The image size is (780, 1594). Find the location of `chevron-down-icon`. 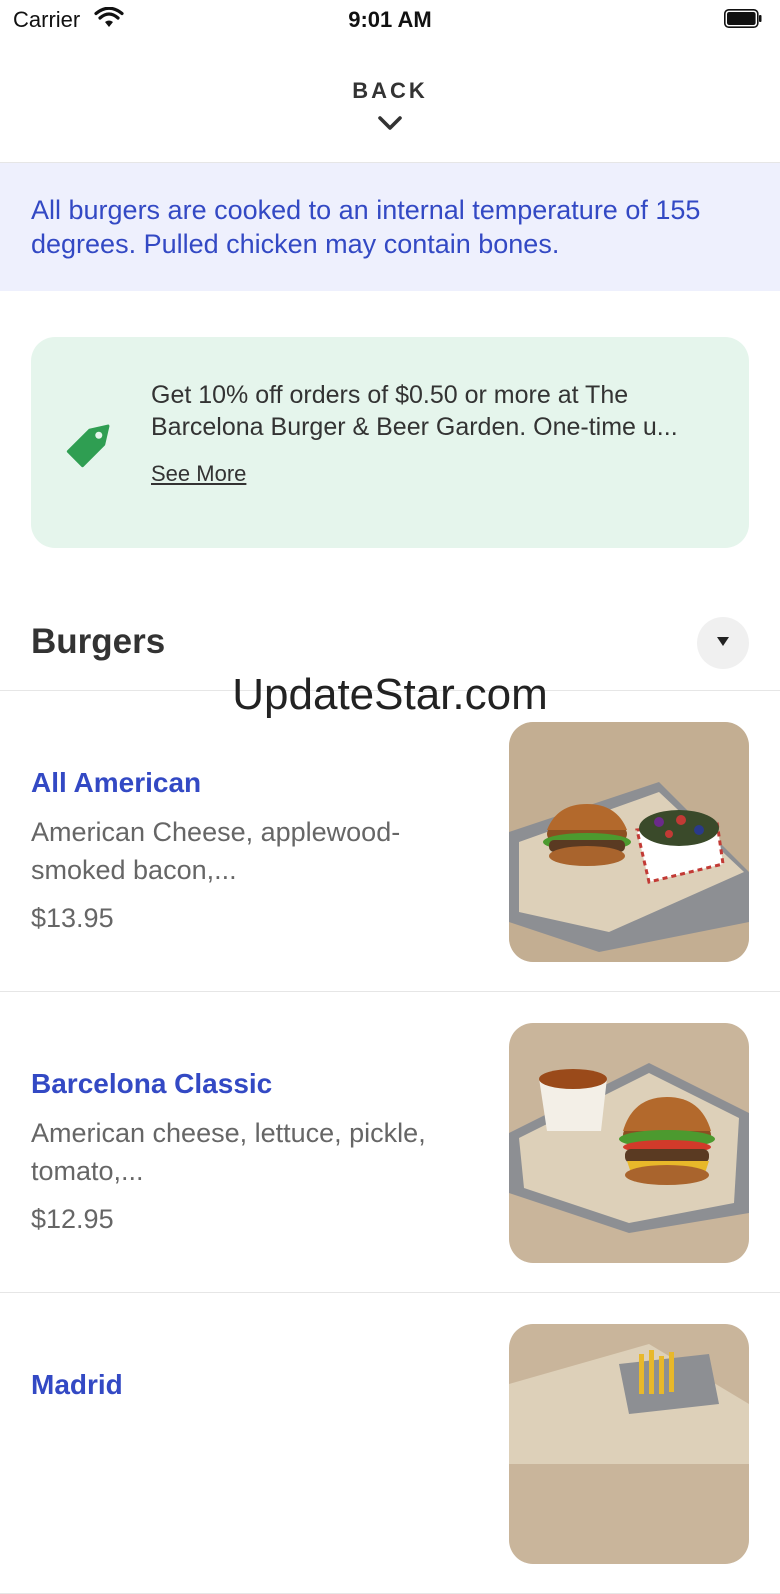

chevron-down-icon is located at coordinates (390, 124).